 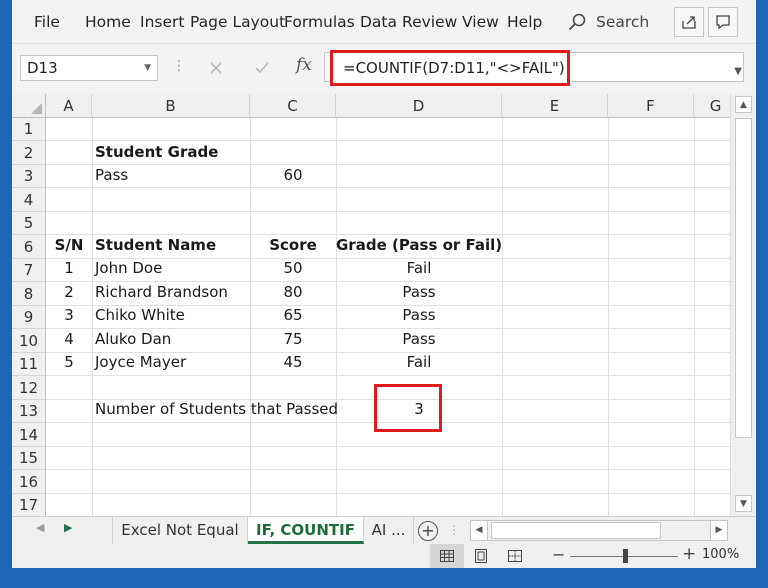 I want to click on cell-a8: 2, so click(x=69, y=292).